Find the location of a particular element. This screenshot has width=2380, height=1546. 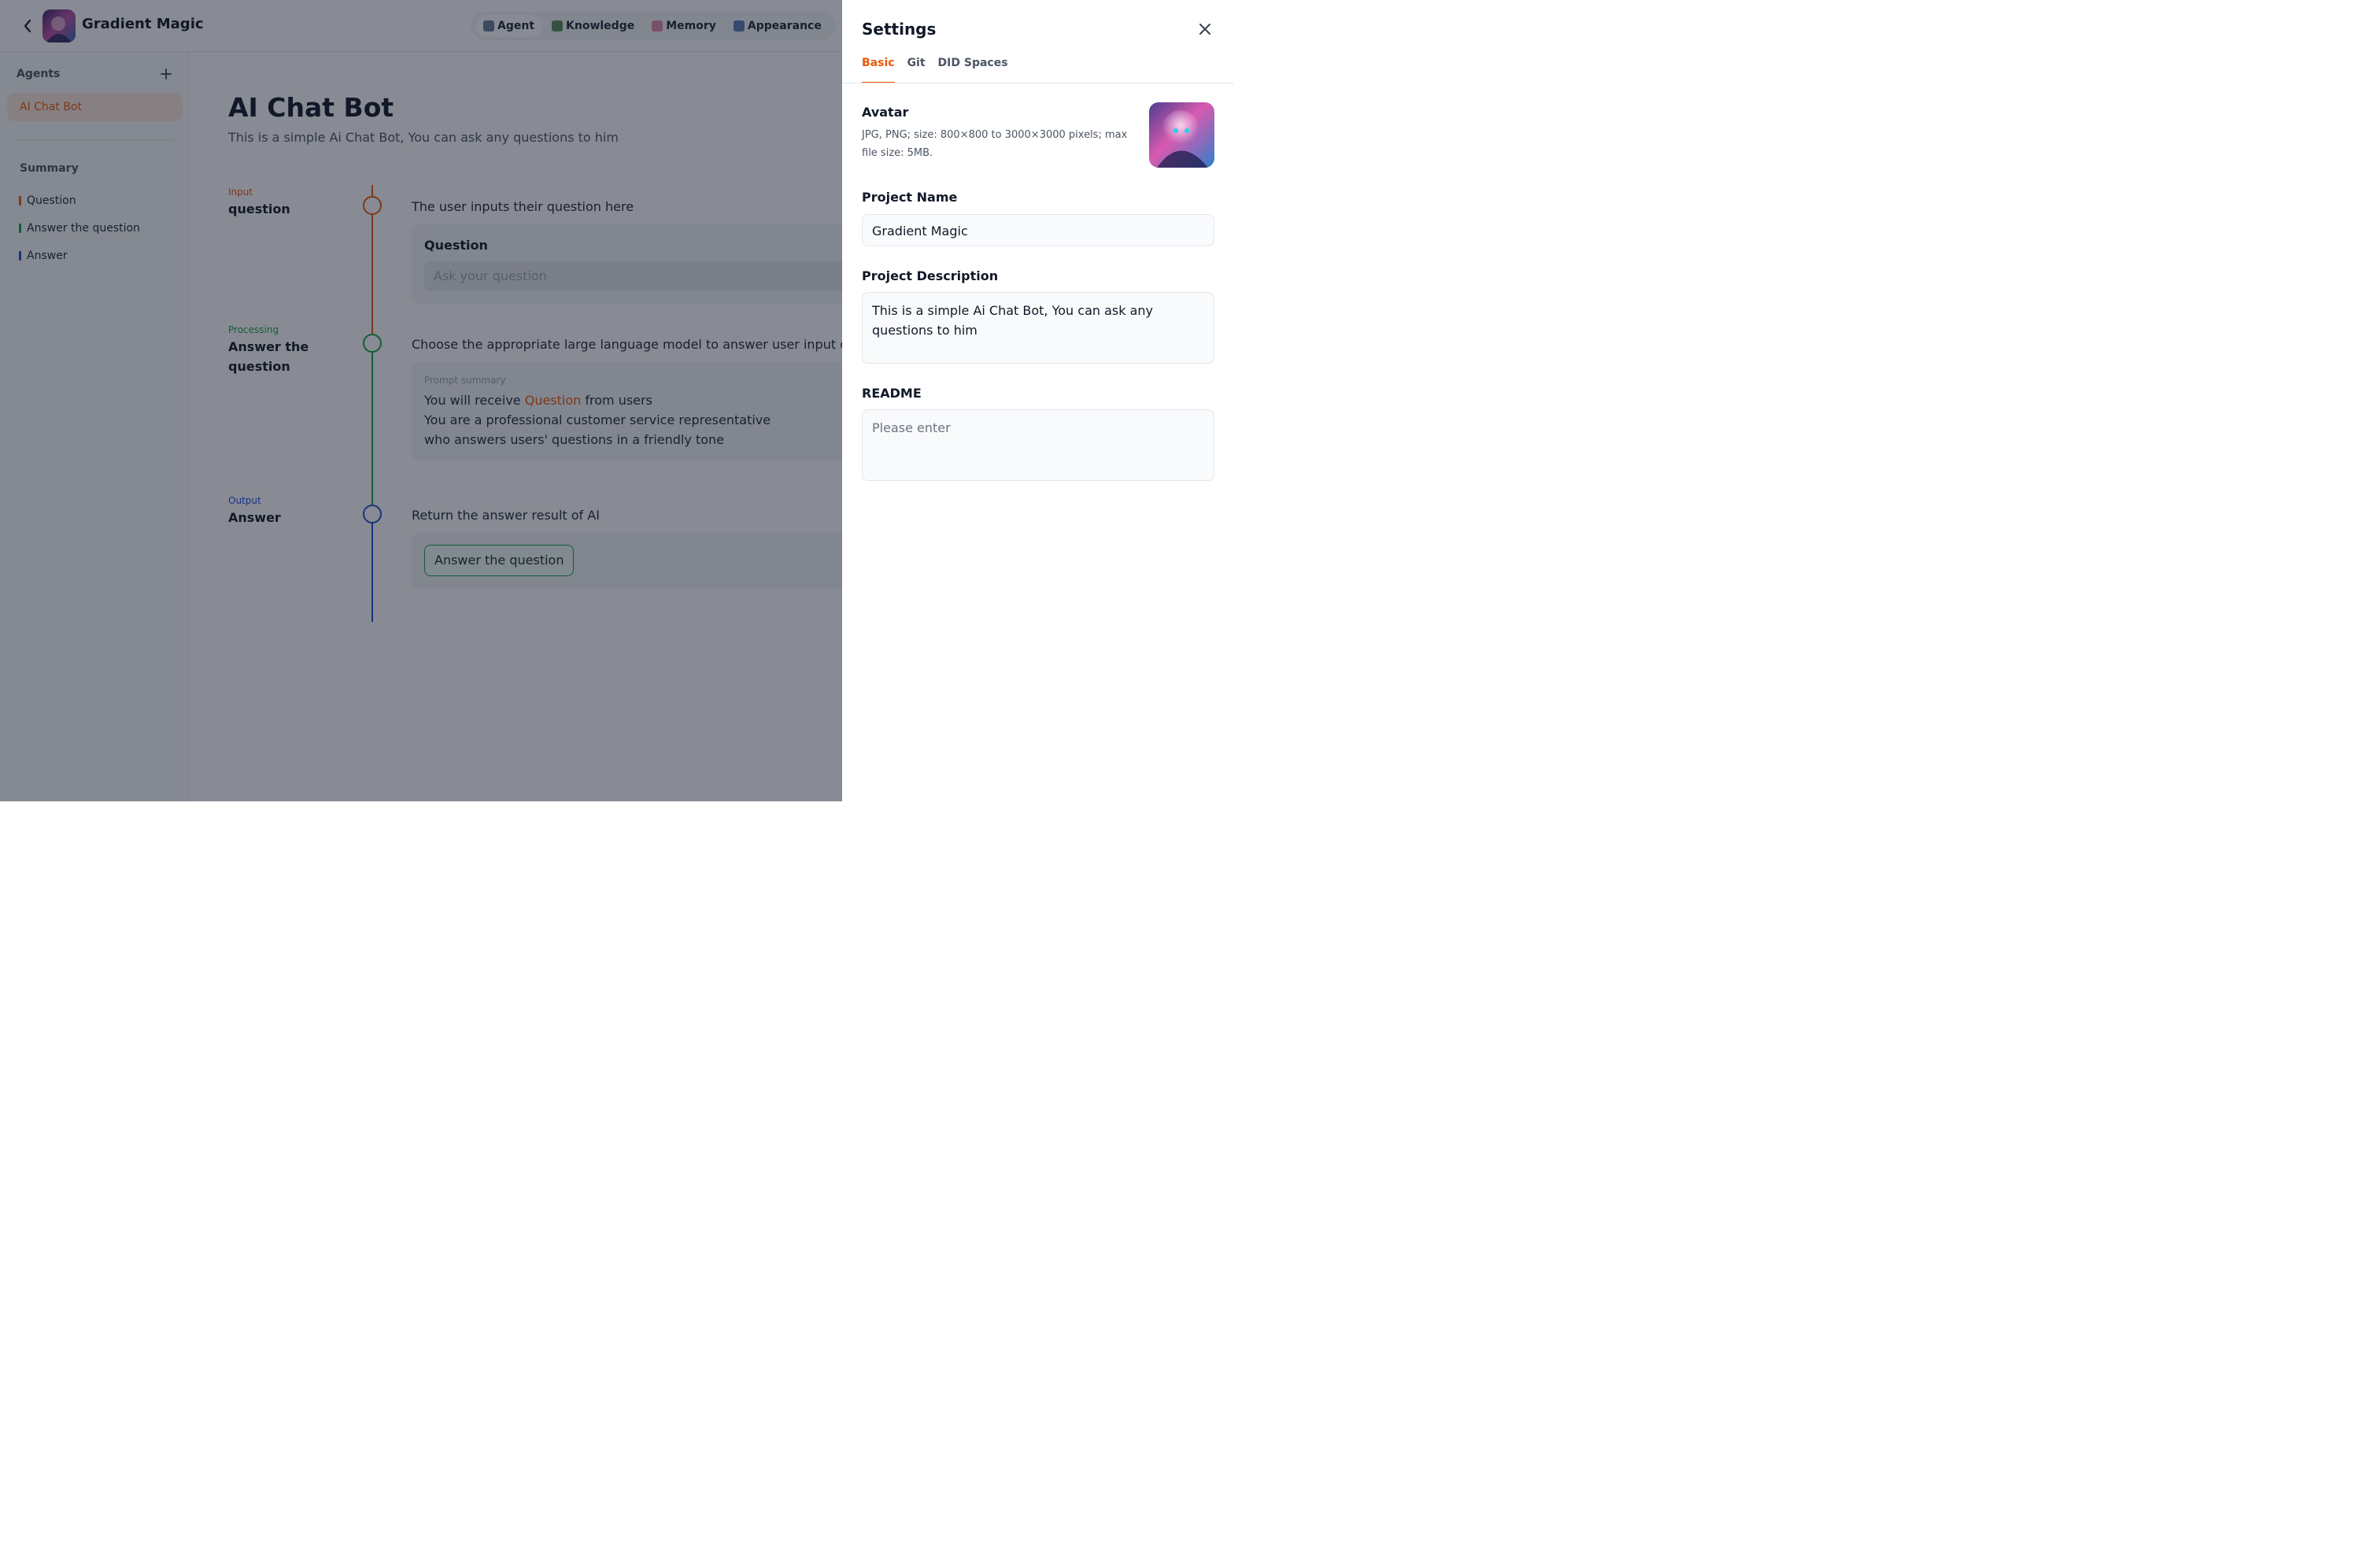

avatar-label: Avatar is located at coordinates (885, 112).